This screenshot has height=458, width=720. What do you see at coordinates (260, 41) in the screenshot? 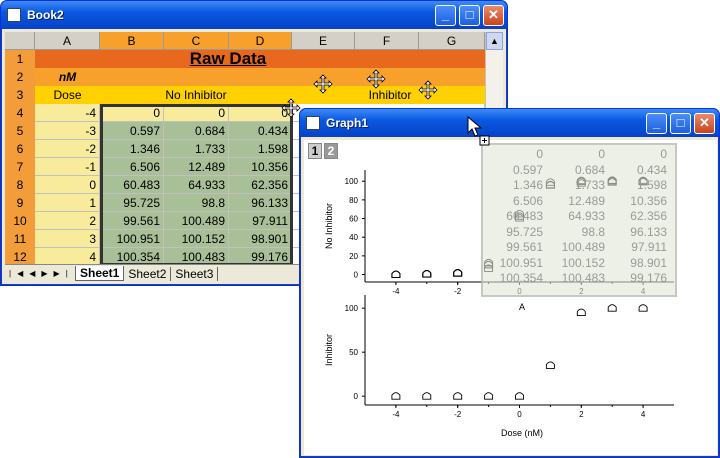
I see `column-header-d: D` at bounding box center [260, 41].